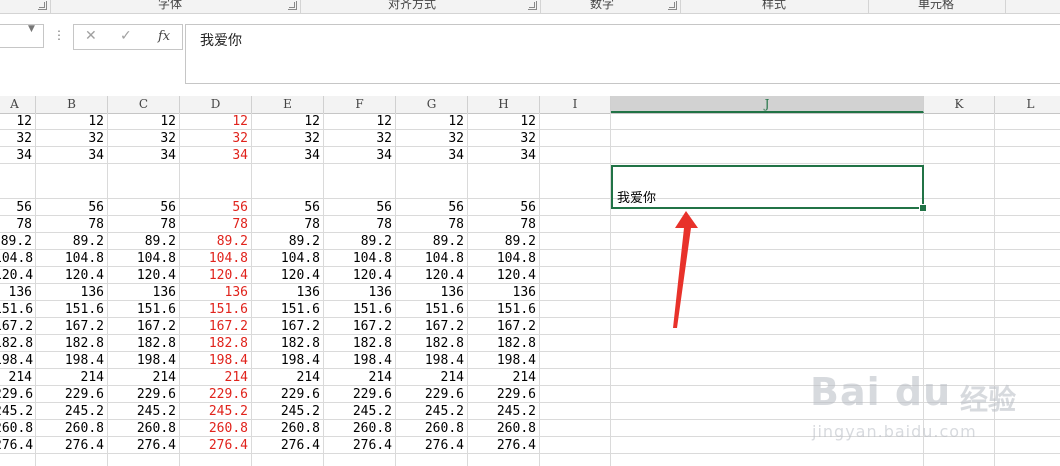 Image resolution: width=1060 pixels, height=466 pixels. I want to click on cell-c-6: 78, so click(144, 224).